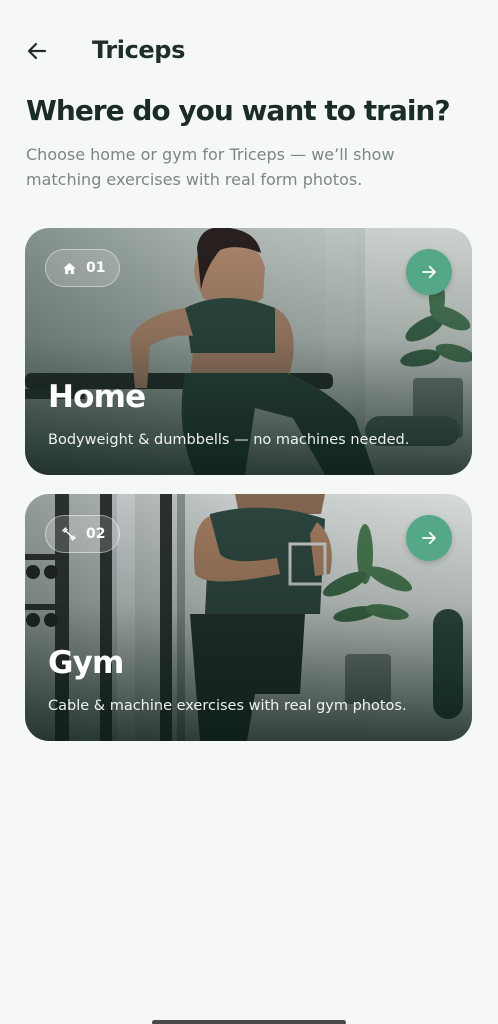 The height and width of the screenshot is (1024, 498). Describe the element at coordinates (238, 110) in the screenshot. I see `headline: Where do you want to train?` at that location.